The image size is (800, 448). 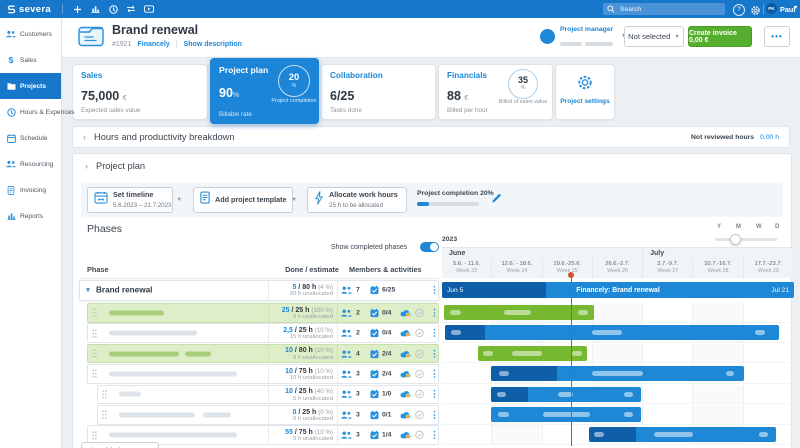 I want to click on phase-row: 10 / 25 h (40 %) 5 h unallocated 3 1/0 ⋮, so click(x=268, y=394).